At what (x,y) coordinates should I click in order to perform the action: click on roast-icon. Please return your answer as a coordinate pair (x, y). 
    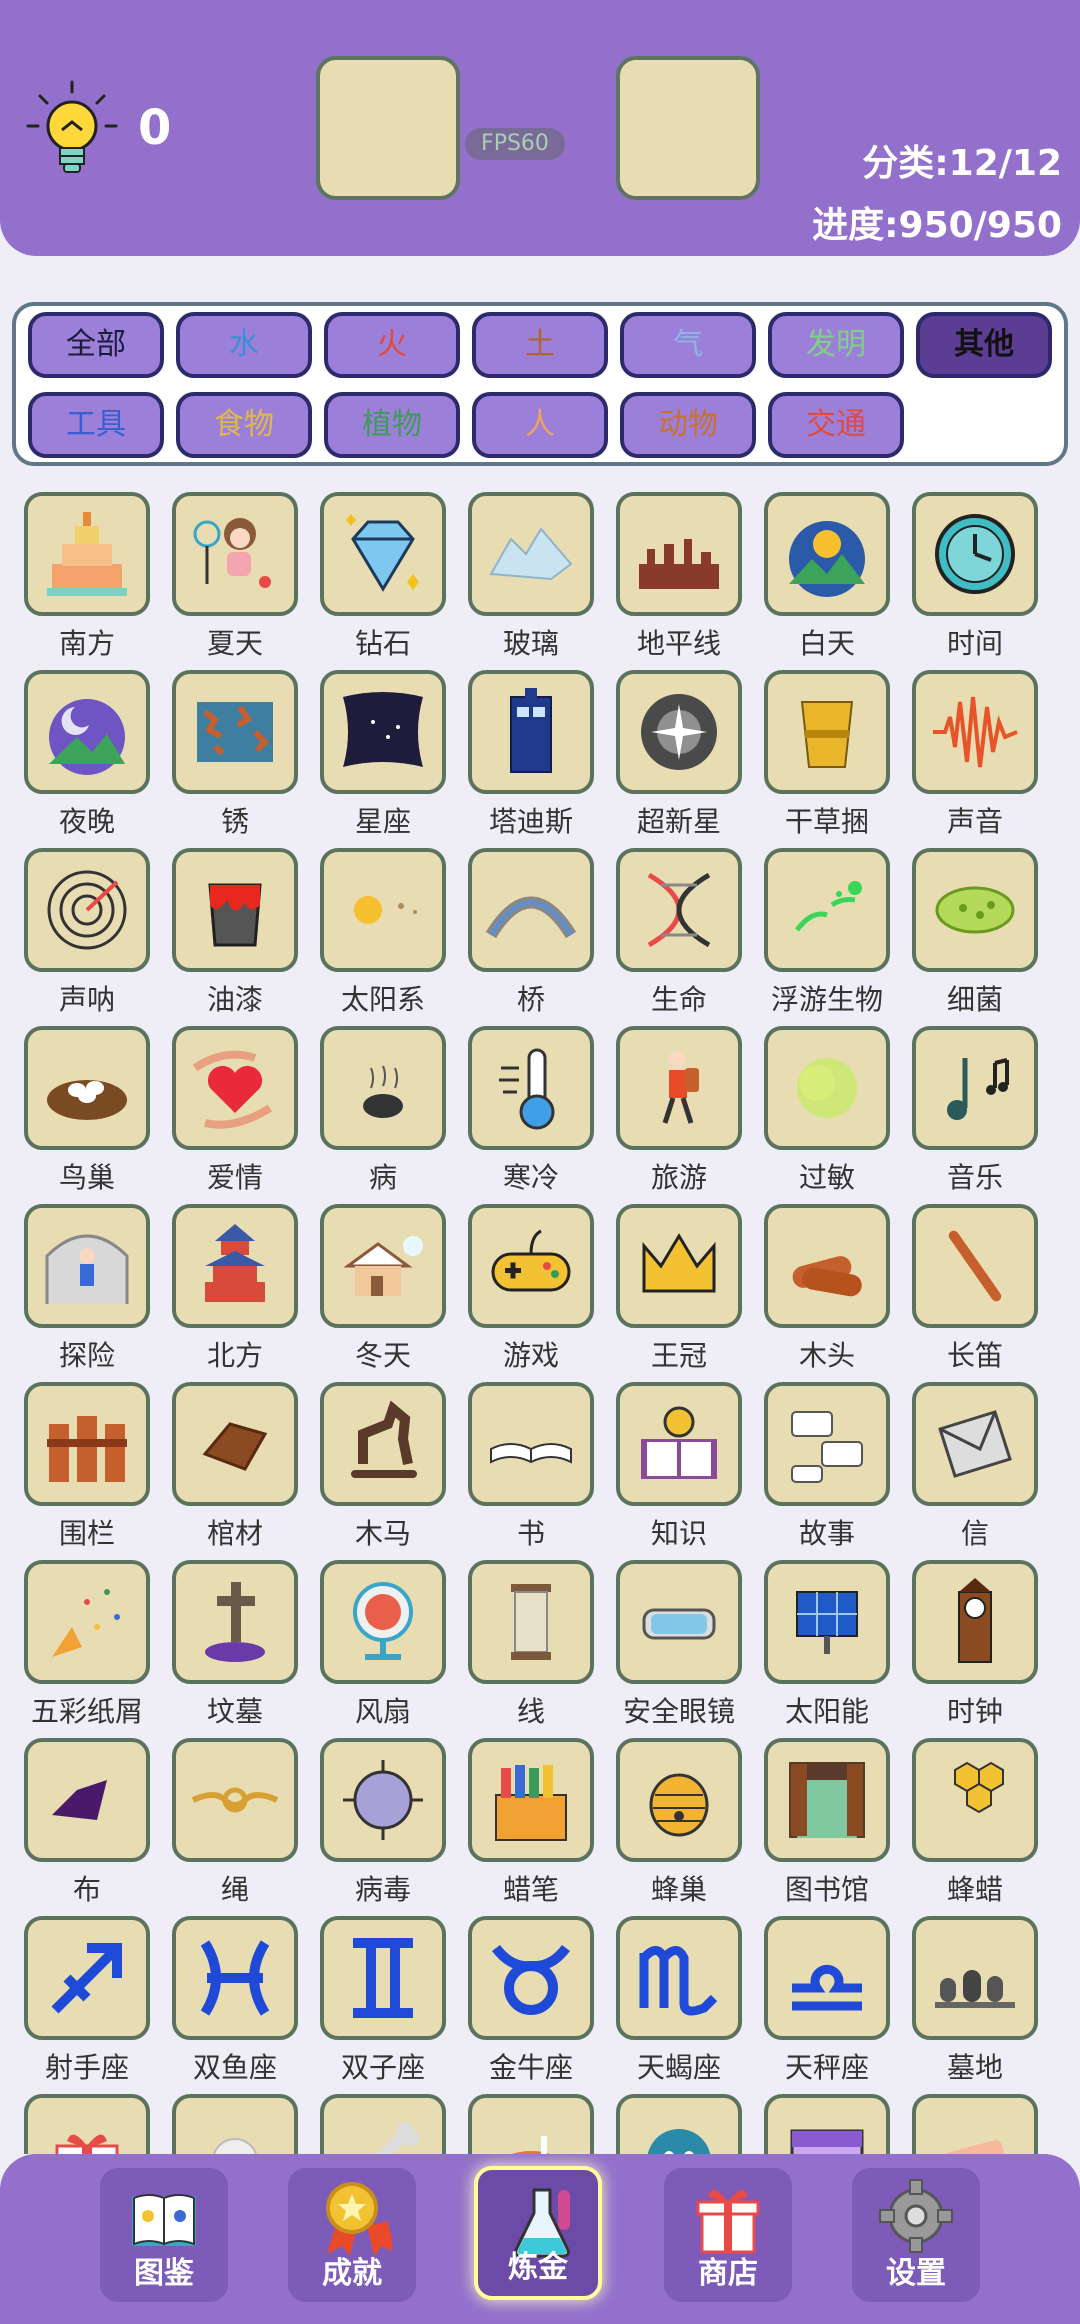
    Looking at the image, I should click on (531, 2124).